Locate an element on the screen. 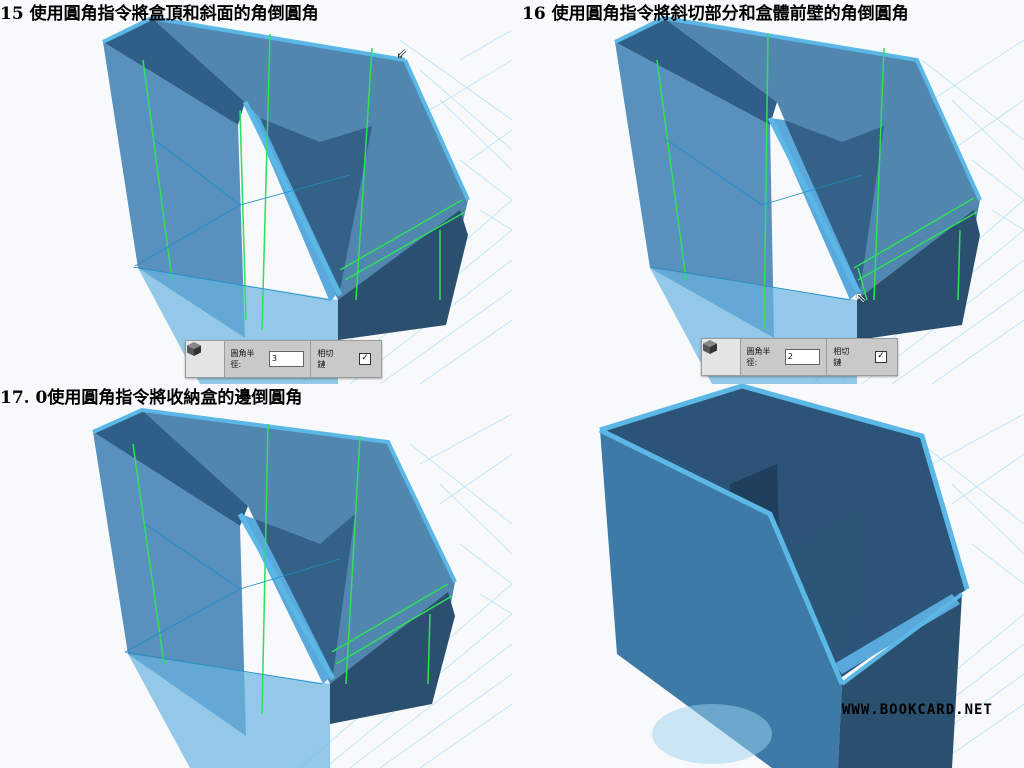  step-caption: 16 使用圓角指令將斜切部分和盒體前壁的角倒圓角 is located at coordinates (715, 14).